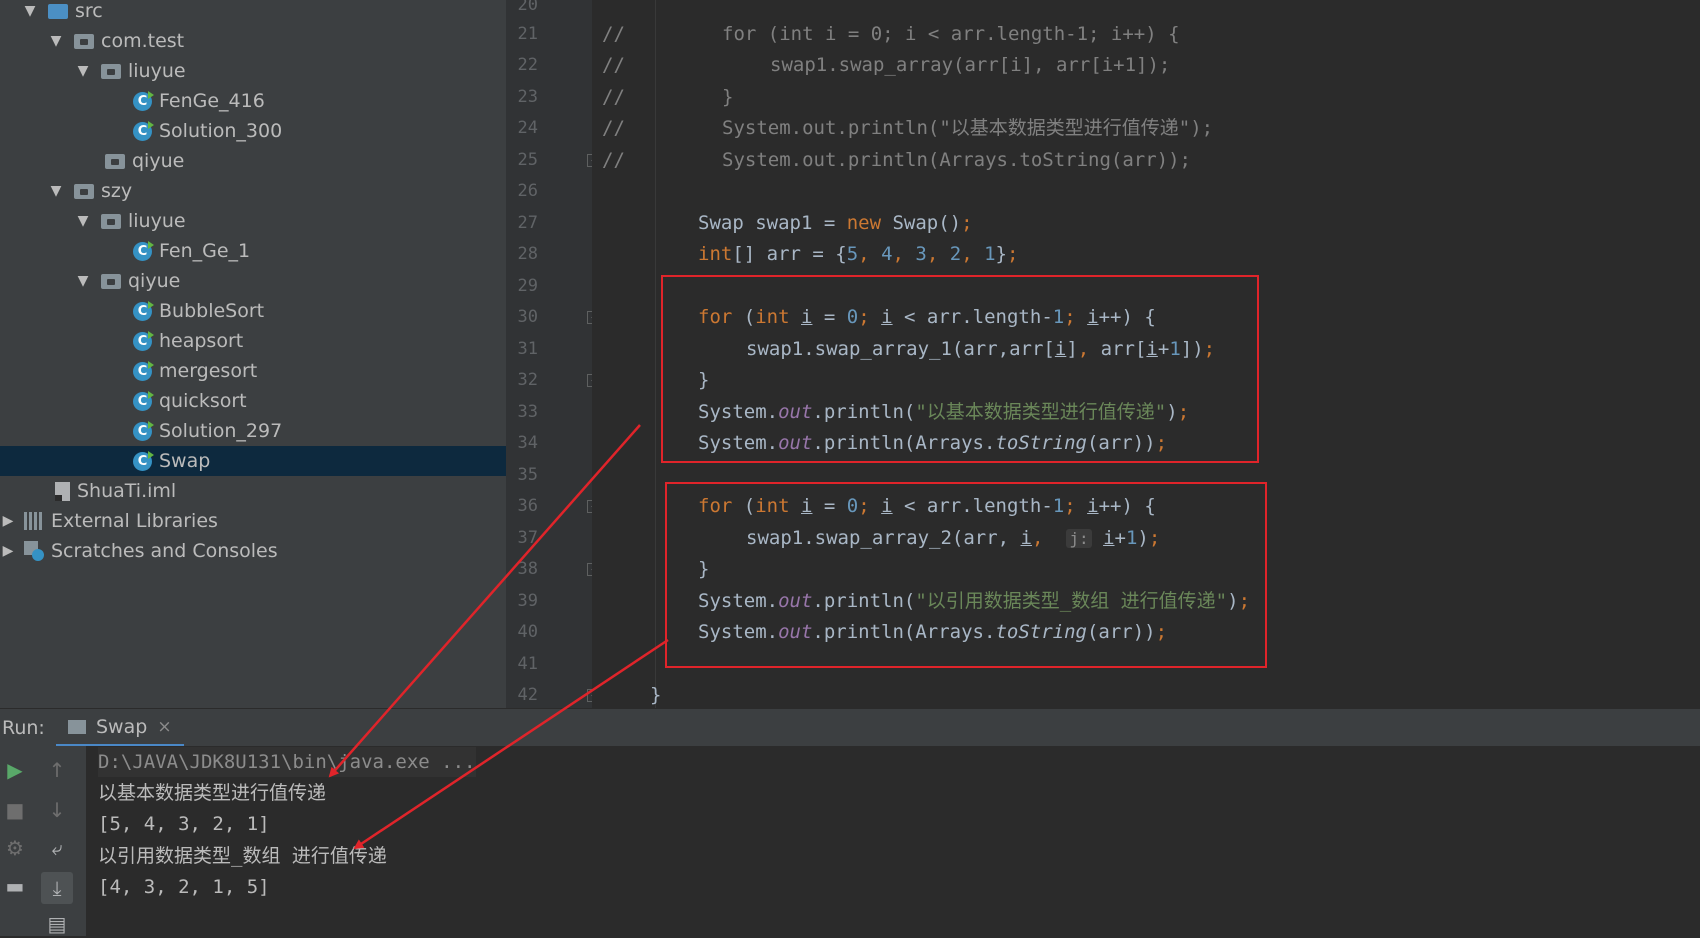 The image size is (1700, 938). What do you see at coordinates (527, 286) in the screenshot?
I see `line-number: 29` at bounding box center [527, 286].